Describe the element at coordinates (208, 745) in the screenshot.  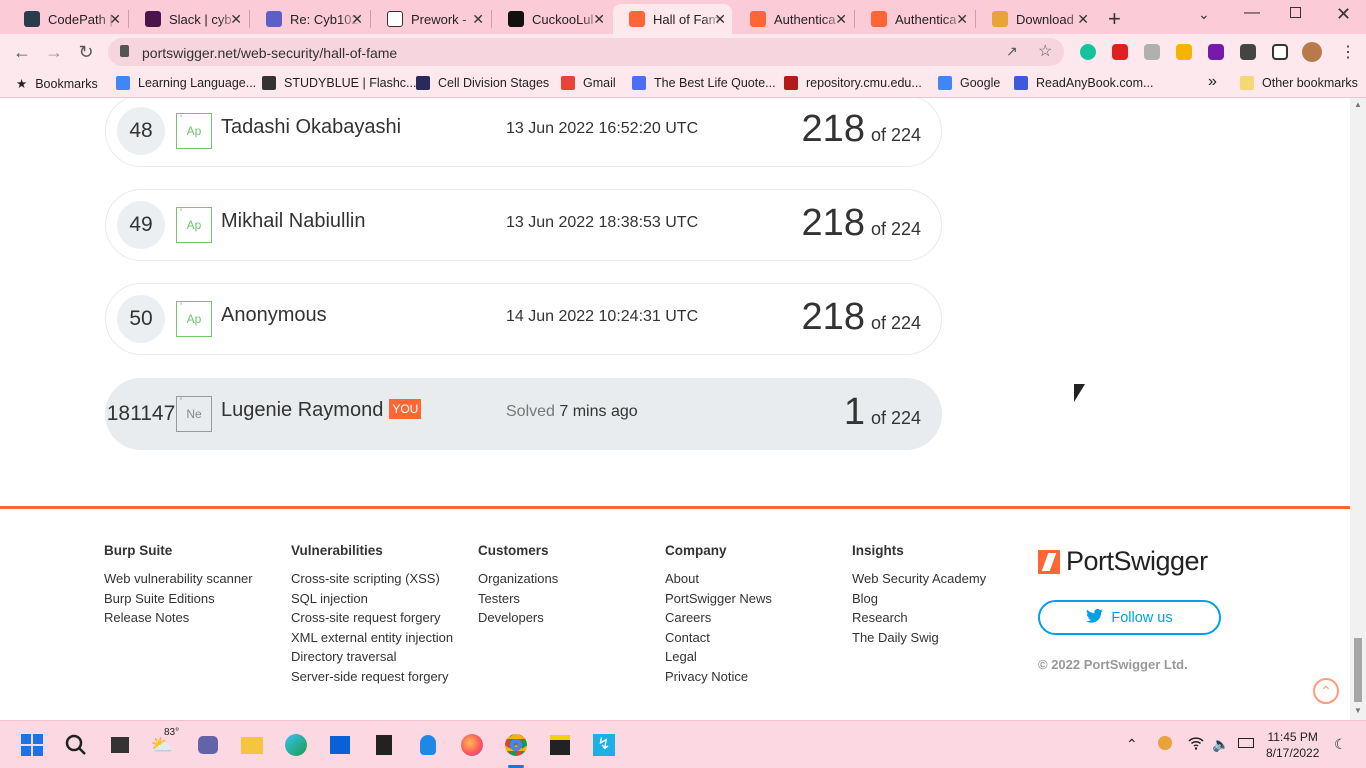
I see `chat-icon` at that location.